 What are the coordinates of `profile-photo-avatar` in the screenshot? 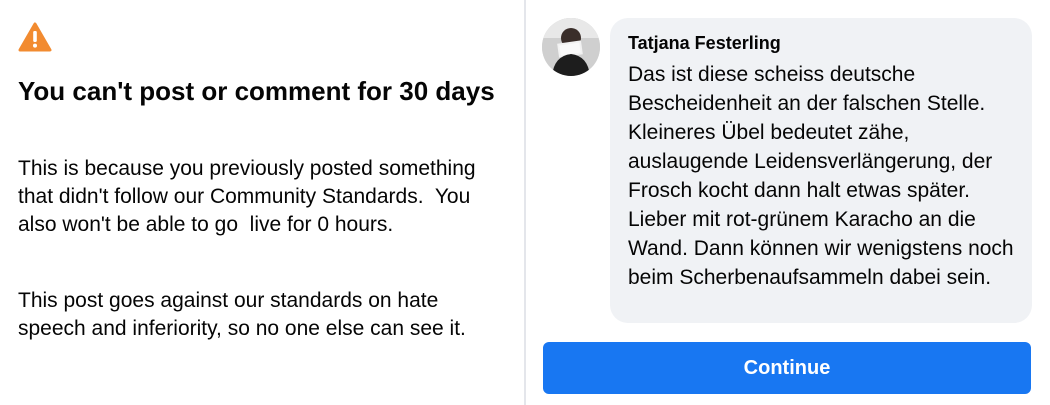 It's located at (571, 47).